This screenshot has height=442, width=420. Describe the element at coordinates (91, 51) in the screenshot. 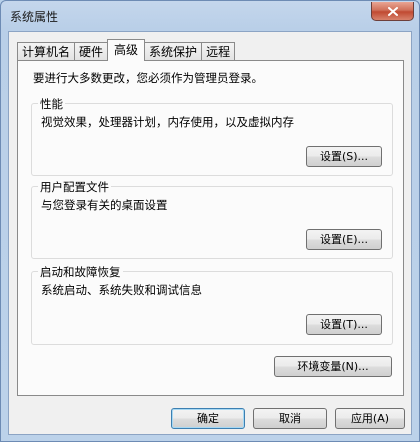

I see `tab-hardware: 硬件` at that location.